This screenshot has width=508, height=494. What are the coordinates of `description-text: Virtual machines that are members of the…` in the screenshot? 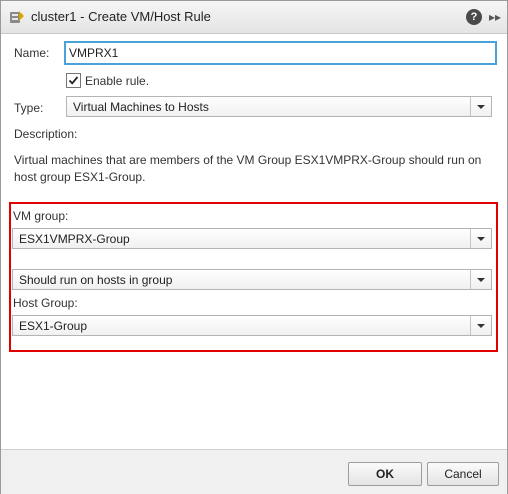 It's located at (248, 168).